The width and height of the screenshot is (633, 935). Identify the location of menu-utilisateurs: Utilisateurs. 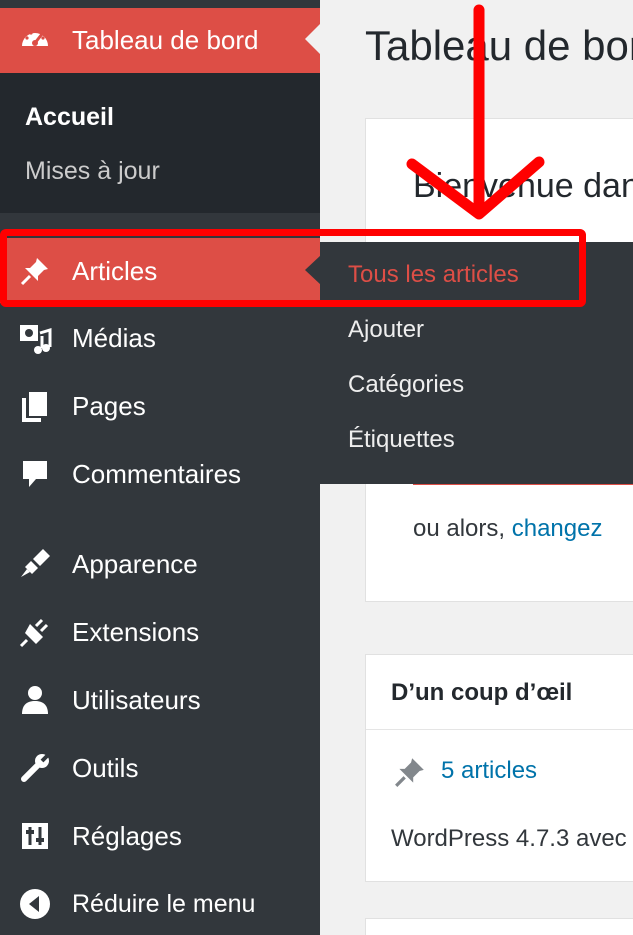
(160, 699).